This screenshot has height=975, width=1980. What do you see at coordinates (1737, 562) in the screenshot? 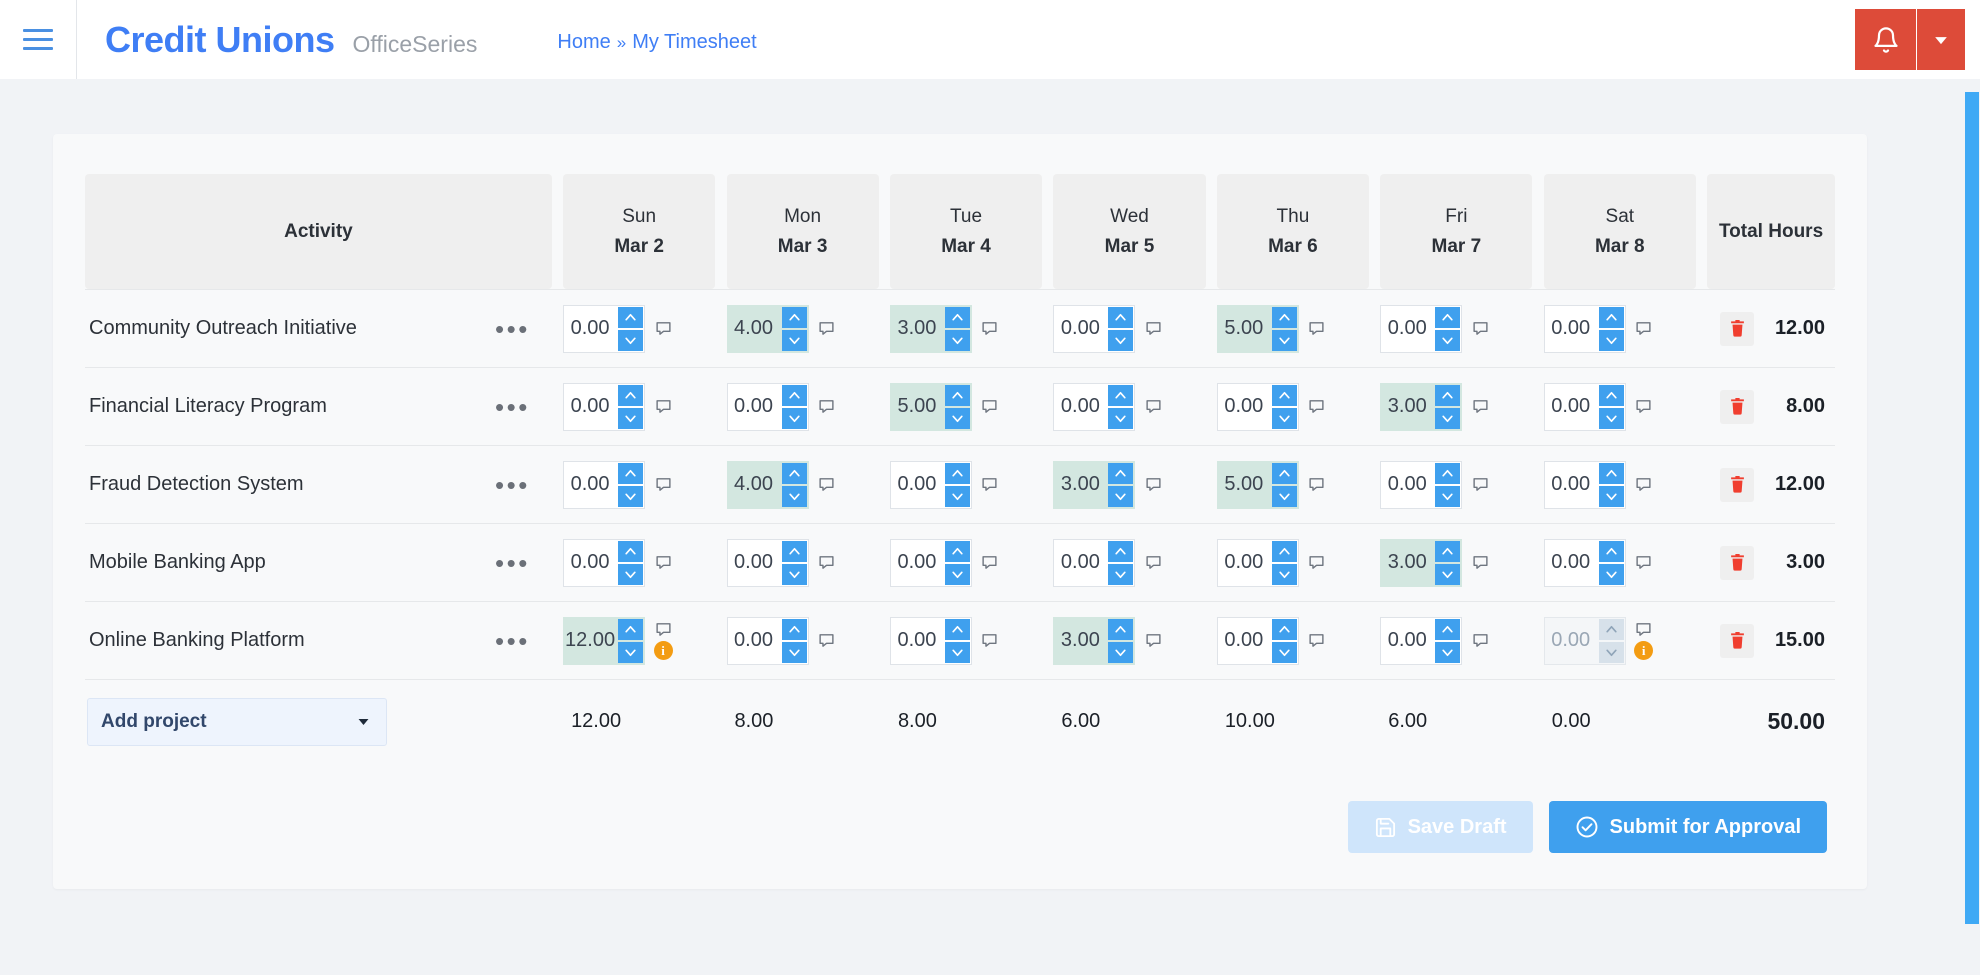
I see `delete-row-button` at bounding box center [1737, 562].